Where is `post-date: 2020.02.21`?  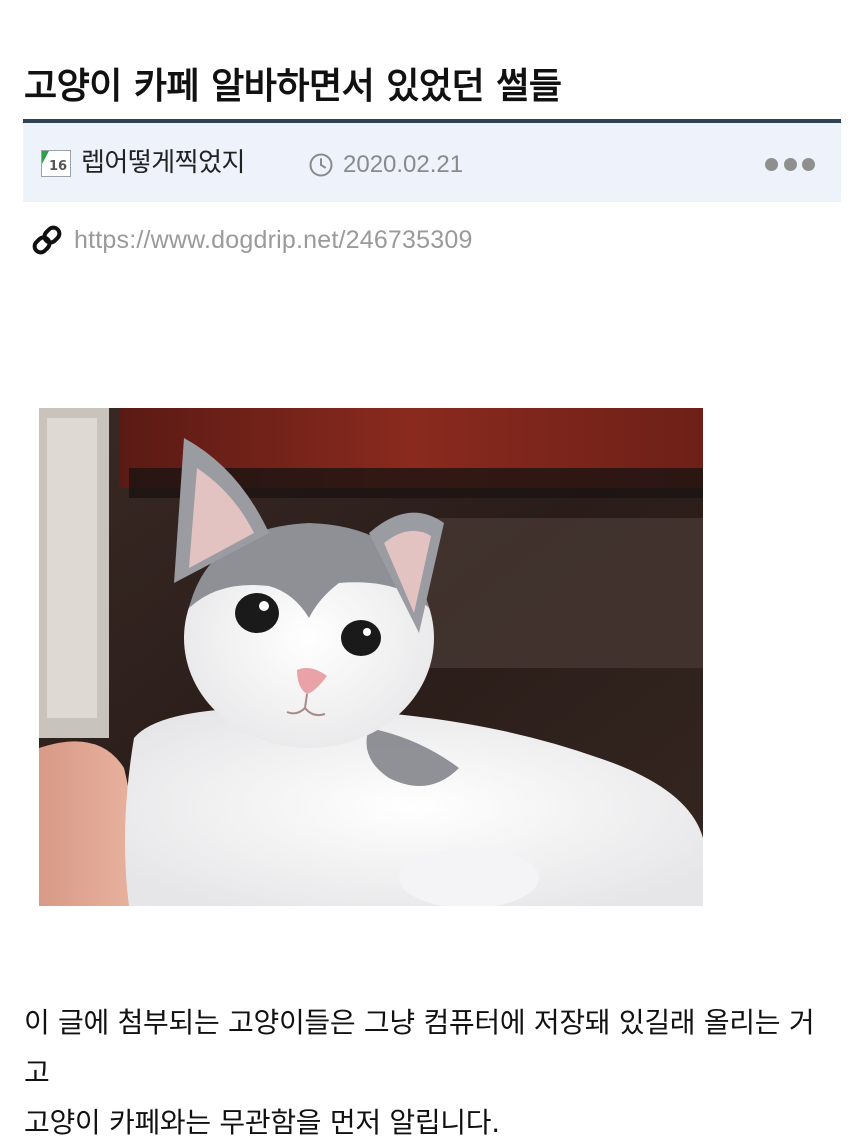 post-date: 2020.02.21 is located at coordinates (403, 164).